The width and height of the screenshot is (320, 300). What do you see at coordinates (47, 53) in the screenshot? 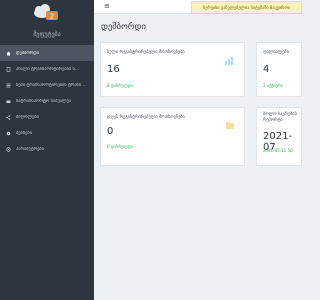
I see `sidebar-item-dashboard: დეშბორდი` at bounding box center [47, 53].